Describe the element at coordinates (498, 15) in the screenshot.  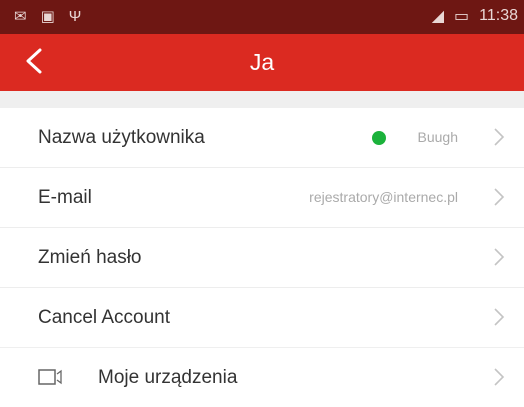
I see `status-time: 11:38` at that location.